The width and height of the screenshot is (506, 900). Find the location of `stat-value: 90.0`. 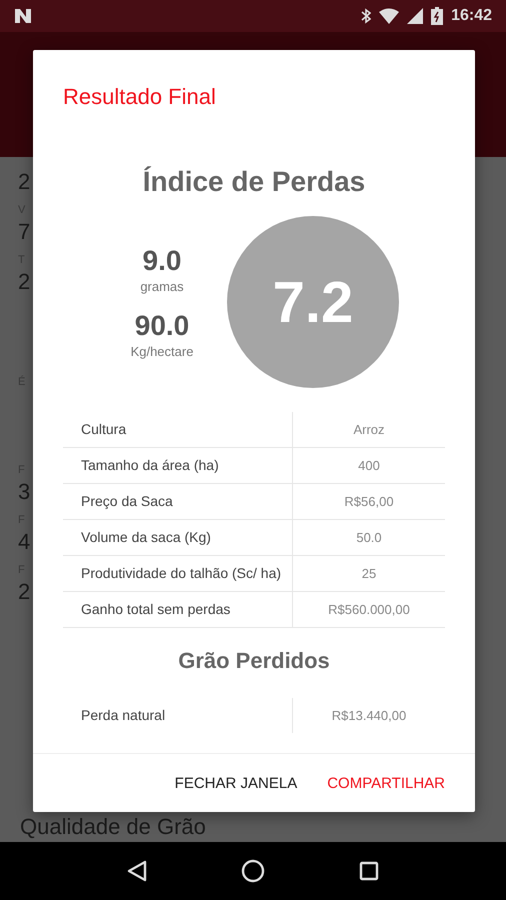

stat-value: 90.0 is located at coordinates (162, 326).